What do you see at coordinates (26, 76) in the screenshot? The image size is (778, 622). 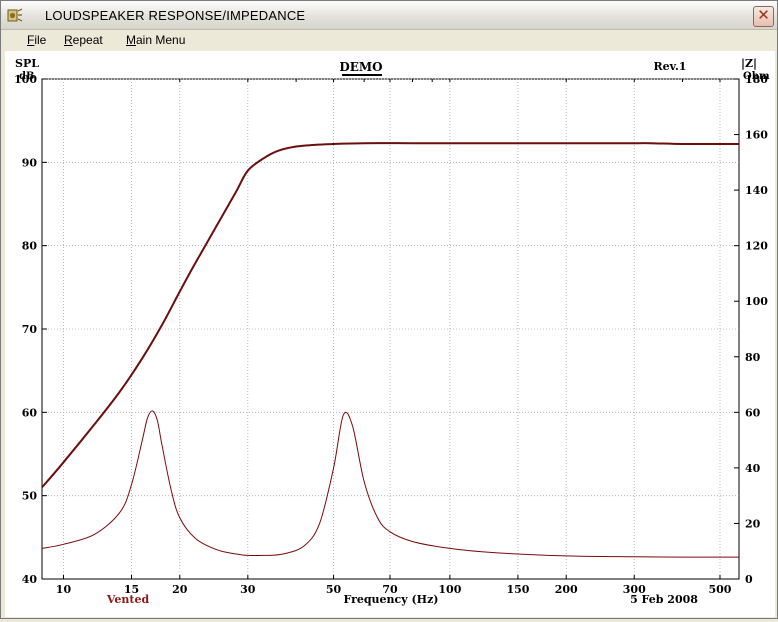 I see `y-left-axis-unit: dB` at bounding box center [26, 76].